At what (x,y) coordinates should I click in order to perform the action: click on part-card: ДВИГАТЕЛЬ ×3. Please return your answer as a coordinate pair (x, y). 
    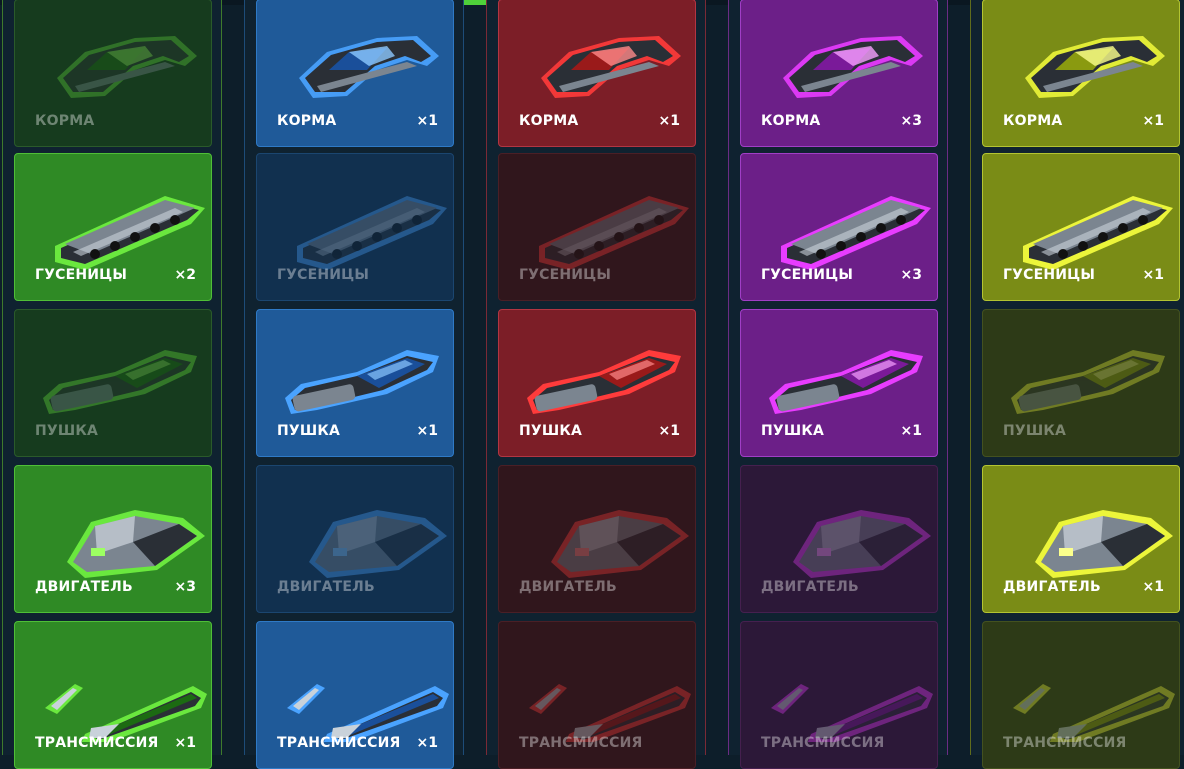
    Looking at the image, I should click on (113, 539).